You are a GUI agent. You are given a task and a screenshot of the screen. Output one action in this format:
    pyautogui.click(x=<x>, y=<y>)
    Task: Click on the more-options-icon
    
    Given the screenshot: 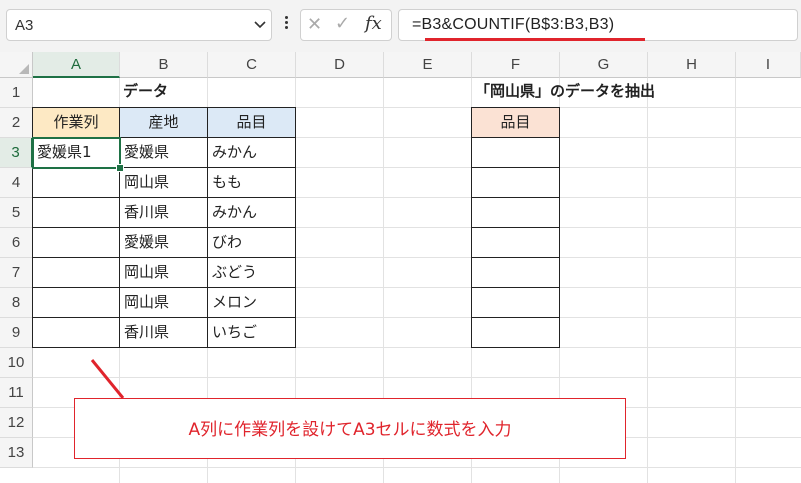 What is the action you would take?
    pyautogui.click(x=286, y=25)
    